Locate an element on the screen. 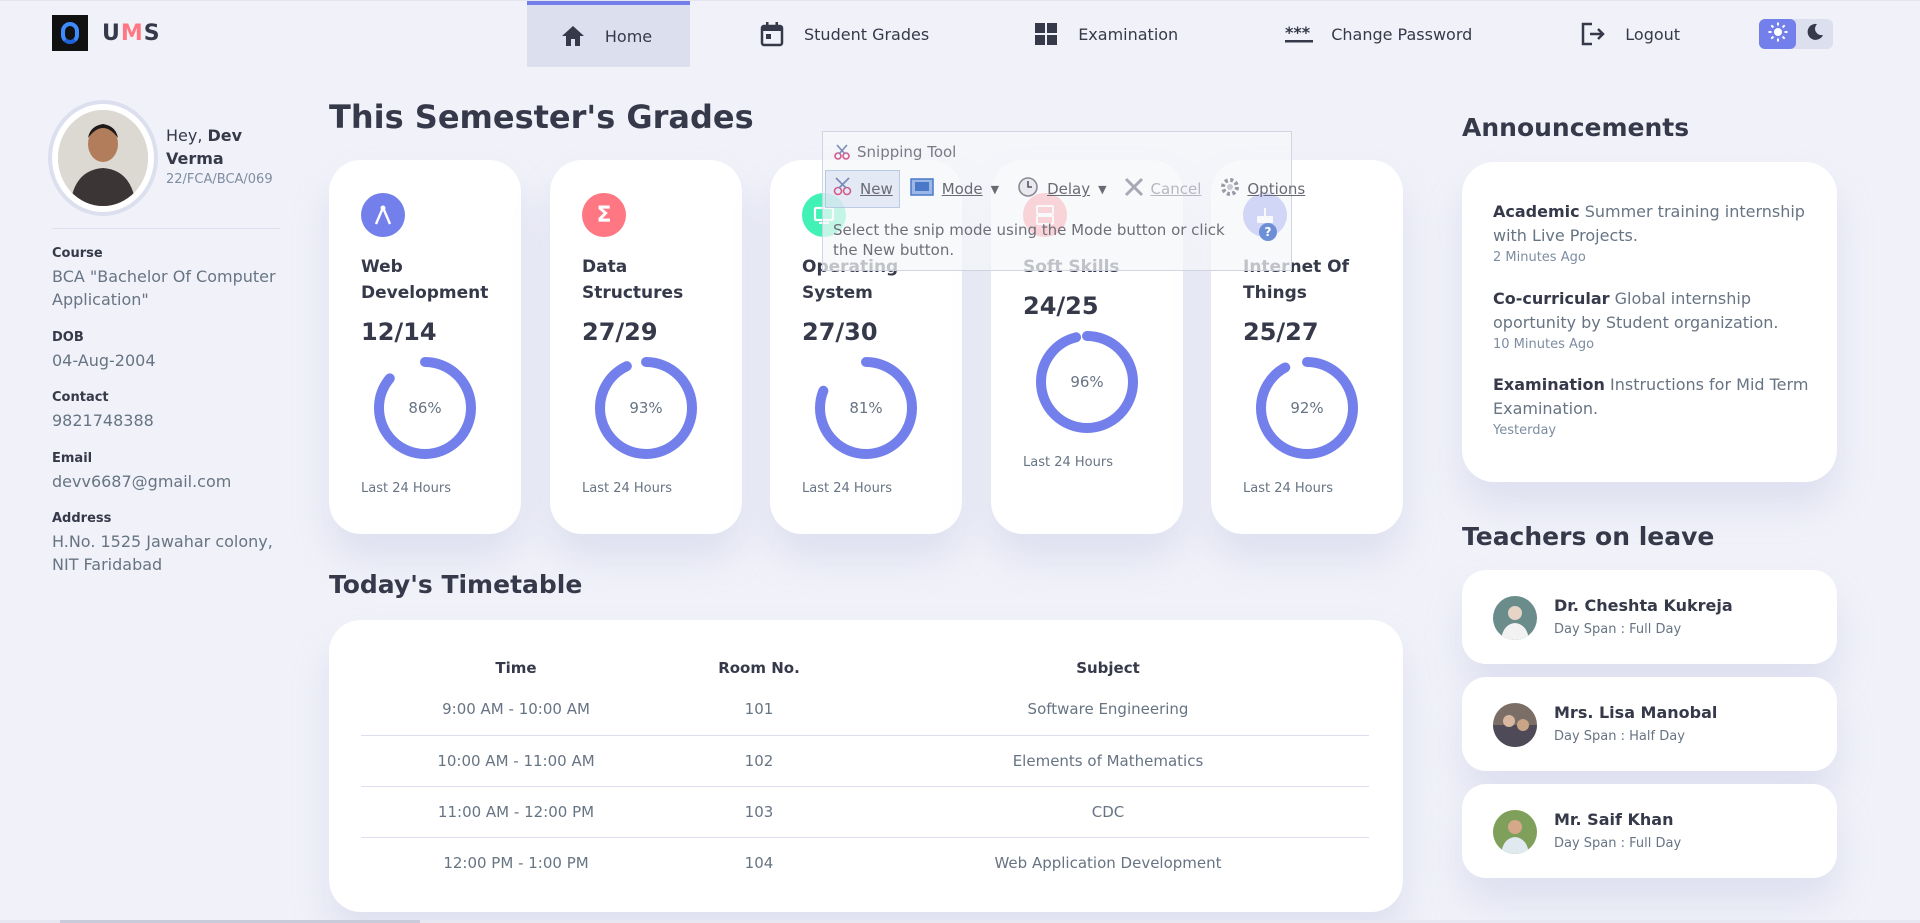 The height and width of the screenshot is (923, 1920). logo: UMS is located at coordinates (106, 33).